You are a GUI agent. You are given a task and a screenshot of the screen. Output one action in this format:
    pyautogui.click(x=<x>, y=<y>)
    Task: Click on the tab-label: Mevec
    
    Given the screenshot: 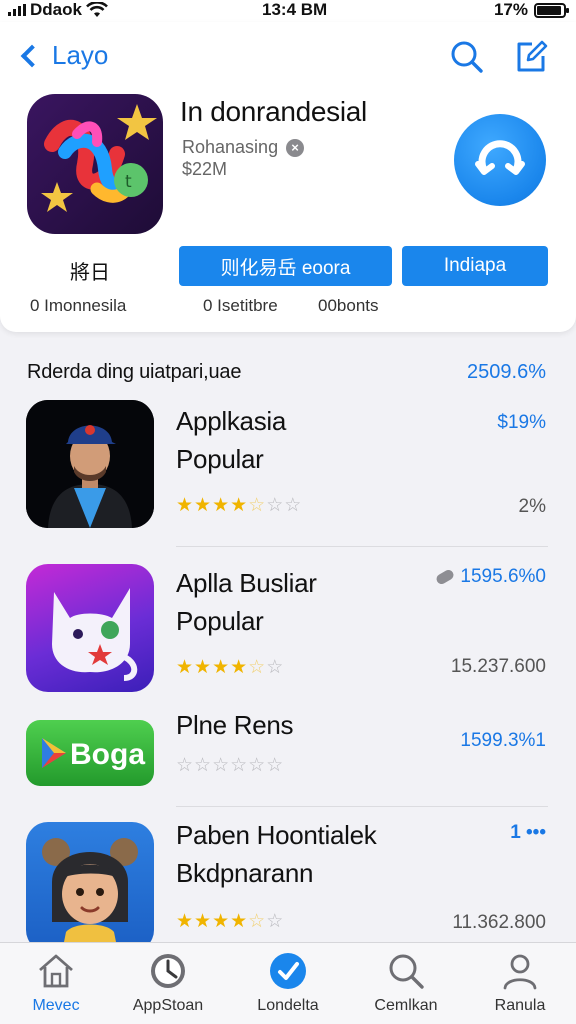 What is the action you would take?
    pyautogui.click(x=56, y=1005)
    